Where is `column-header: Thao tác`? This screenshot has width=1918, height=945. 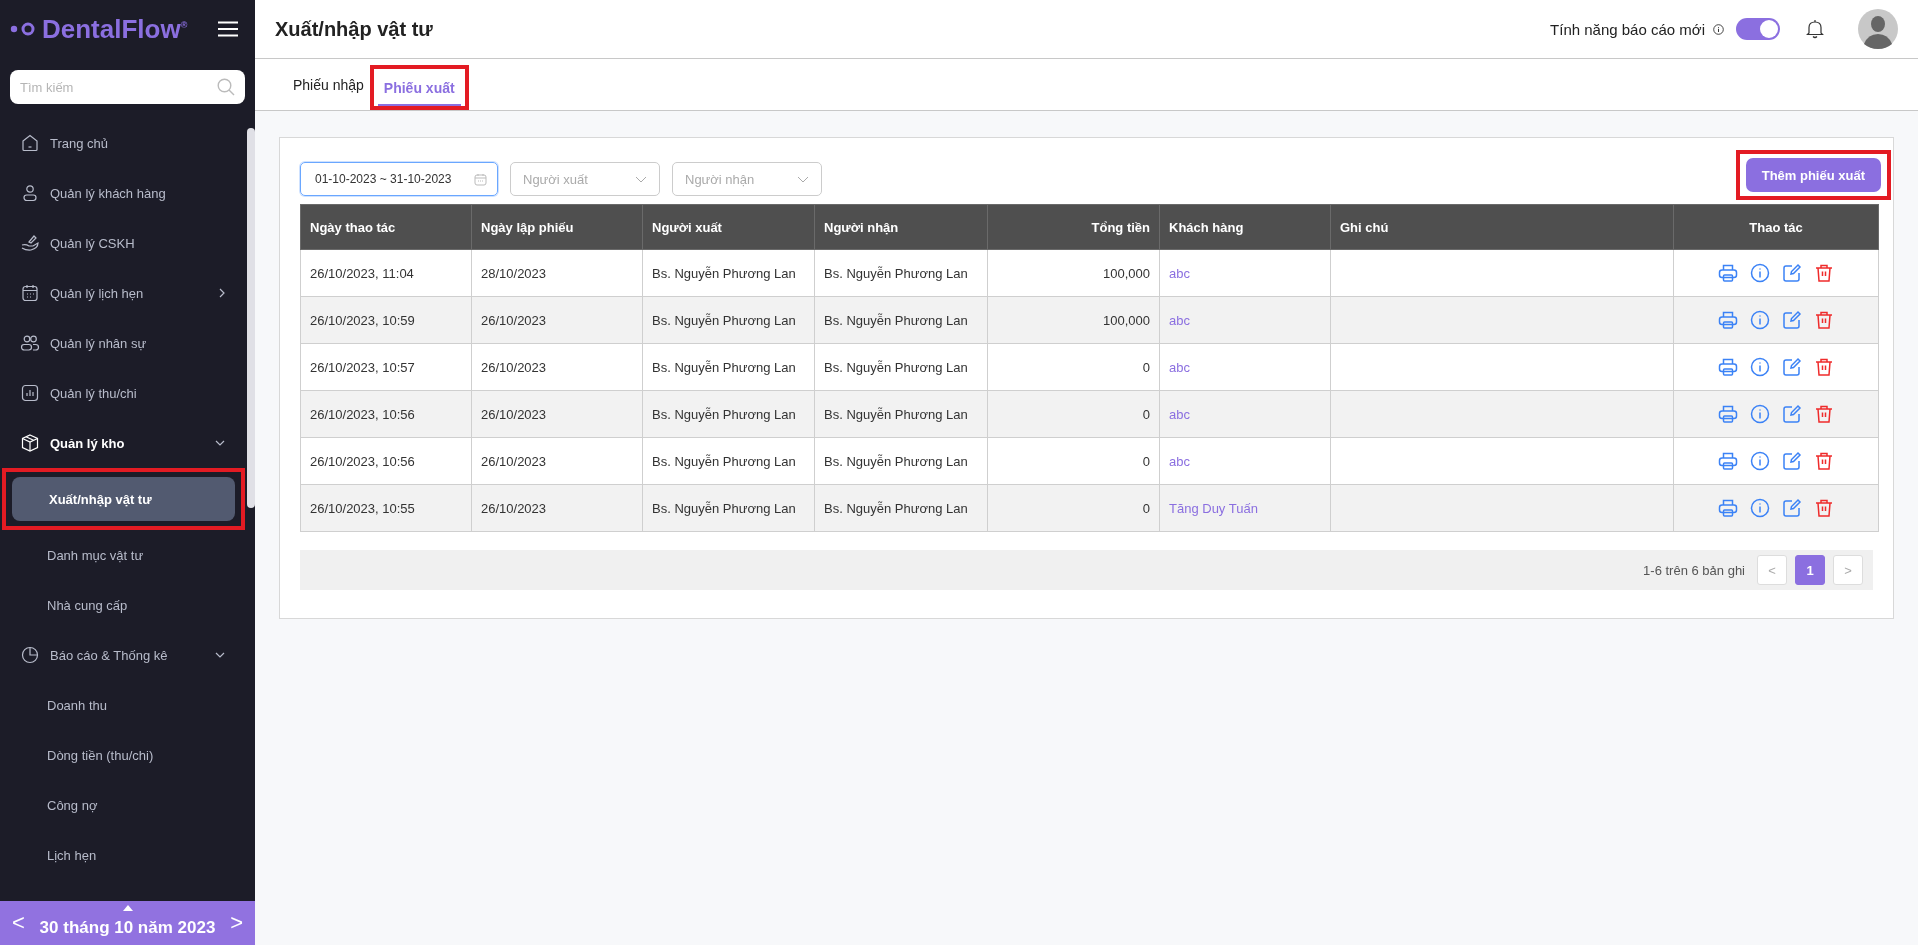
column-header: Thao tác is located at coordinates (1776, 227).